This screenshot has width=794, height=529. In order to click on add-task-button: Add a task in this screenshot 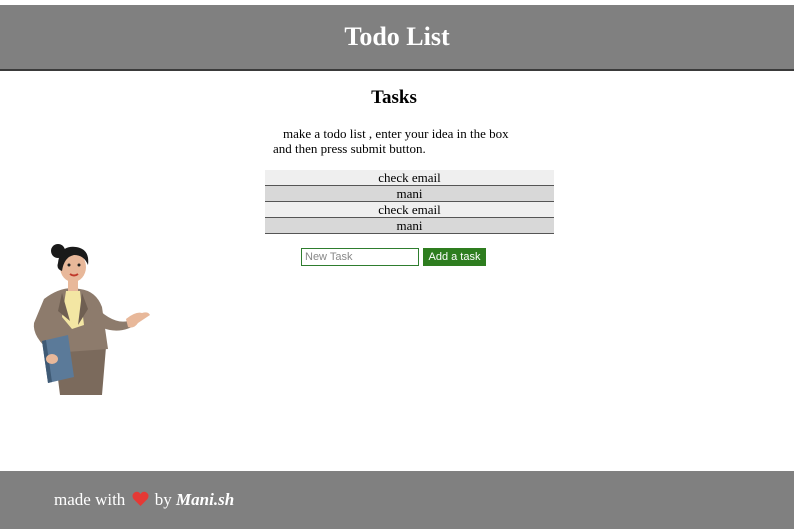, I will do `click(454, 257)`.